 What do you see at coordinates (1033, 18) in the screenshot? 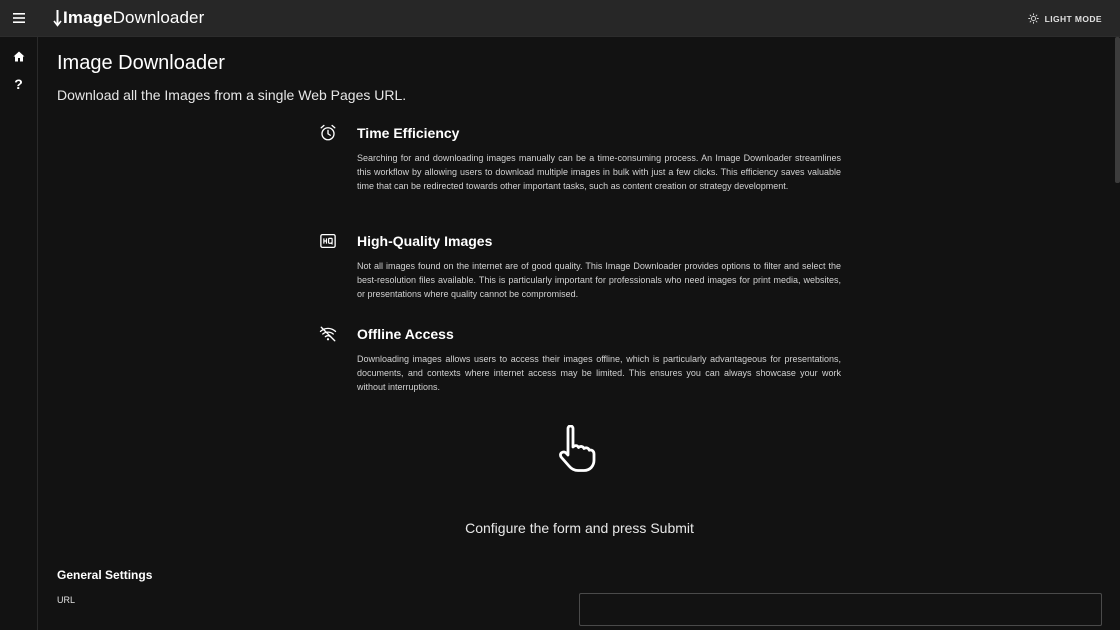
I see `sun-icon` at bounding box center [1033, 18].